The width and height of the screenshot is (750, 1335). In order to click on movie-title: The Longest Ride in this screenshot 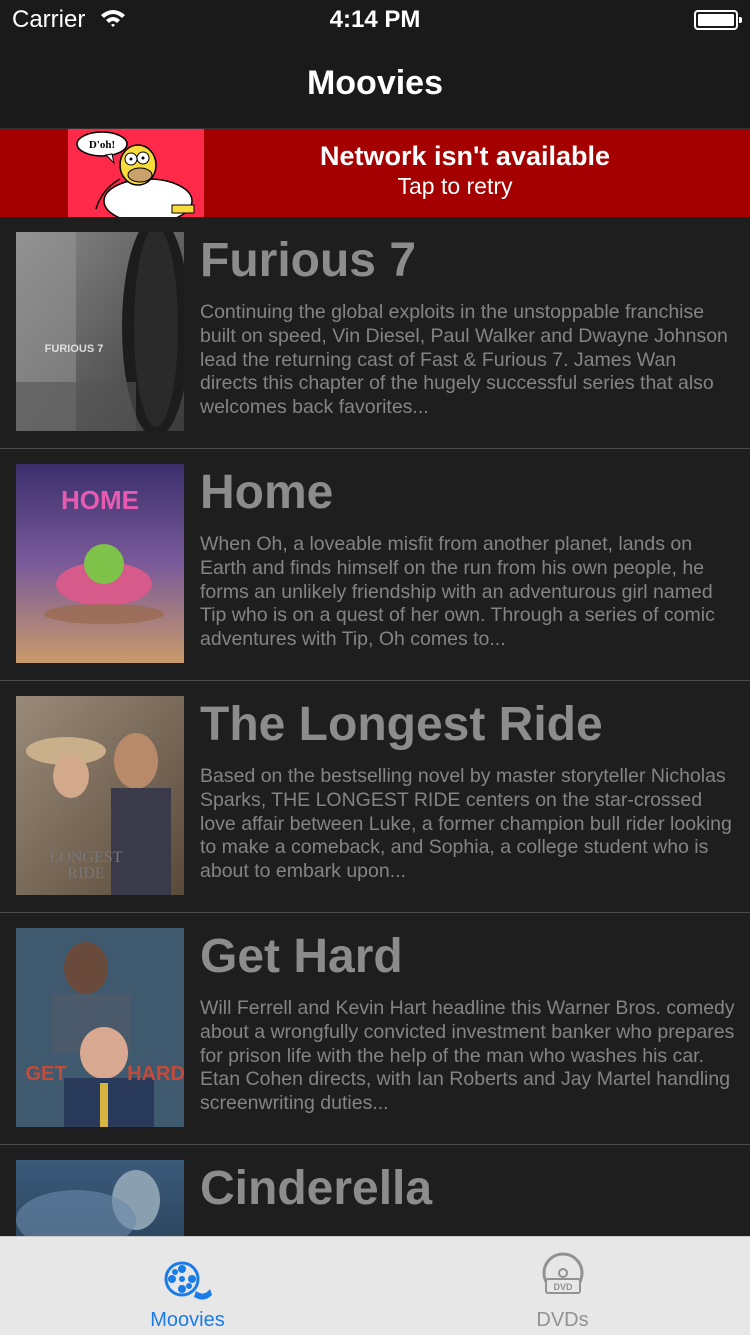, I will do `click(401, 724)`.